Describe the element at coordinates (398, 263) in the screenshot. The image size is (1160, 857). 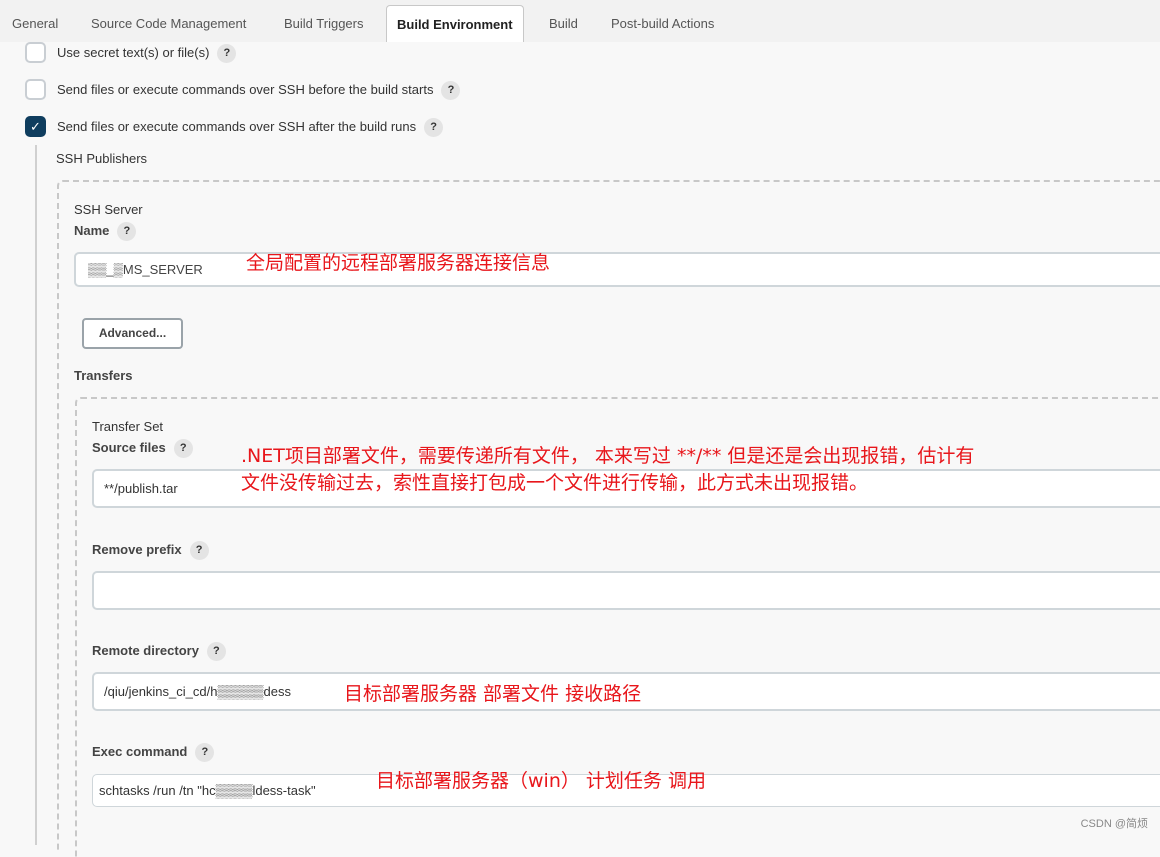
I see `annotation-server: 全局配置的远程部署服务器连接信息` at that location.